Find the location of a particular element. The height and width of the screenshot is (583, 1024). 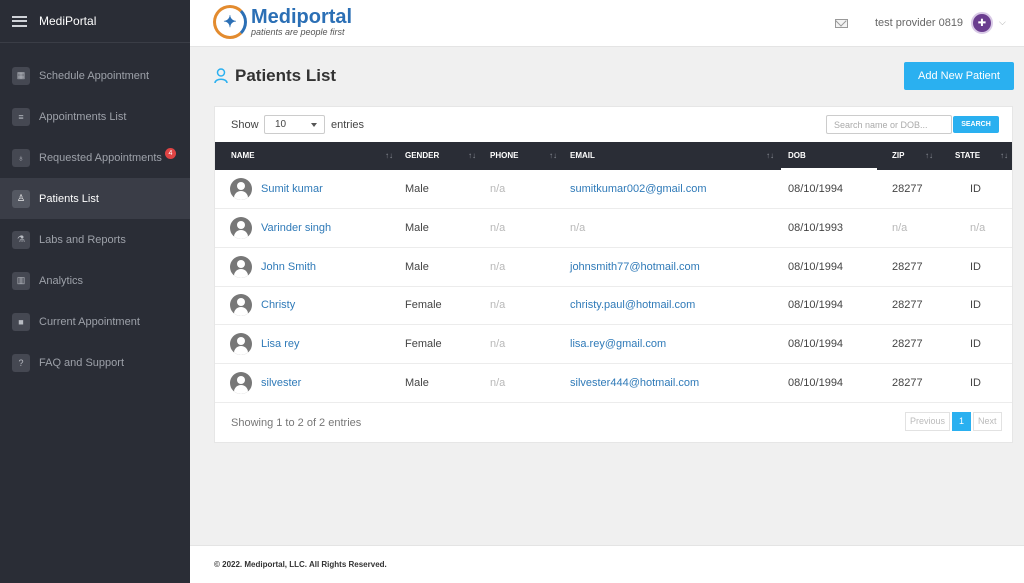

column-header-label: STATE is located at coordinates (968, 155).